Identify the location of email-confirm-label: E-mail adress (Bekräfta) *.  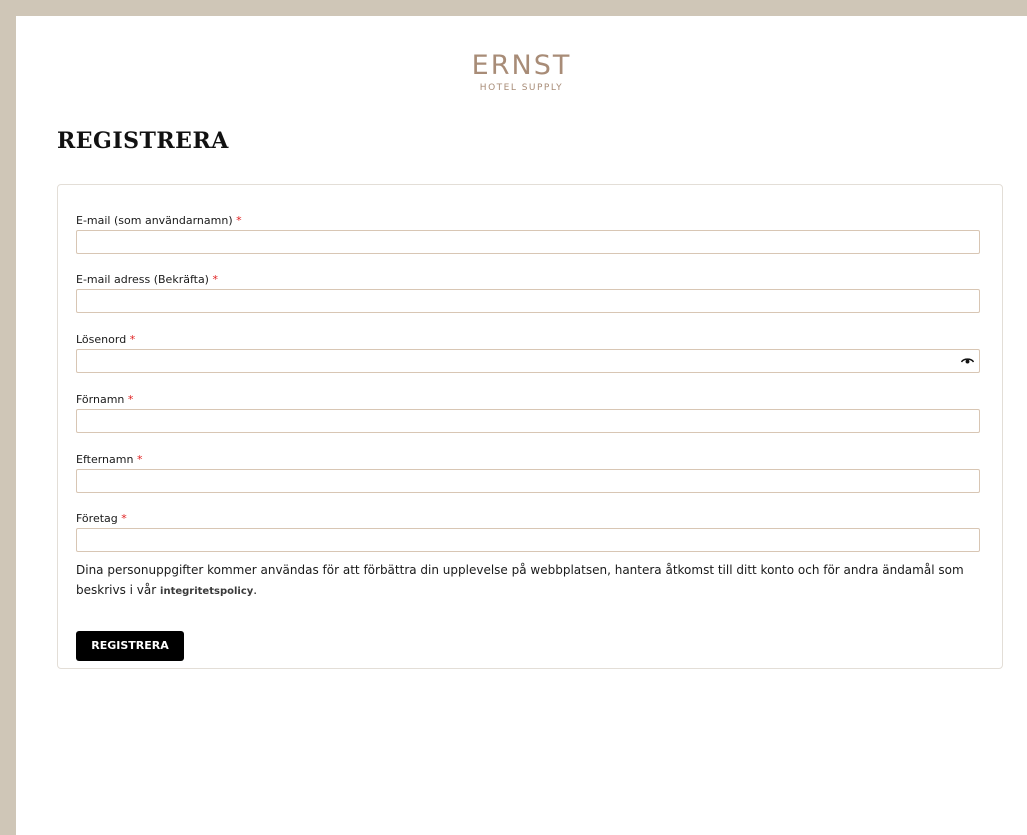
(147, 279).